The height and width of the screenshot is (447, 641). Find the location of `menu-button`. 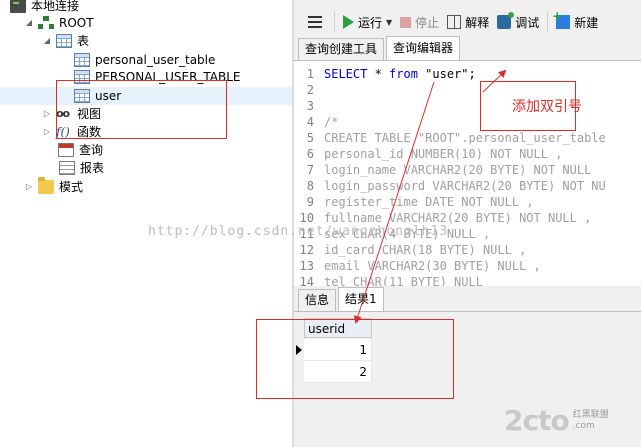

menu-button is located at coordinates (317, 22).